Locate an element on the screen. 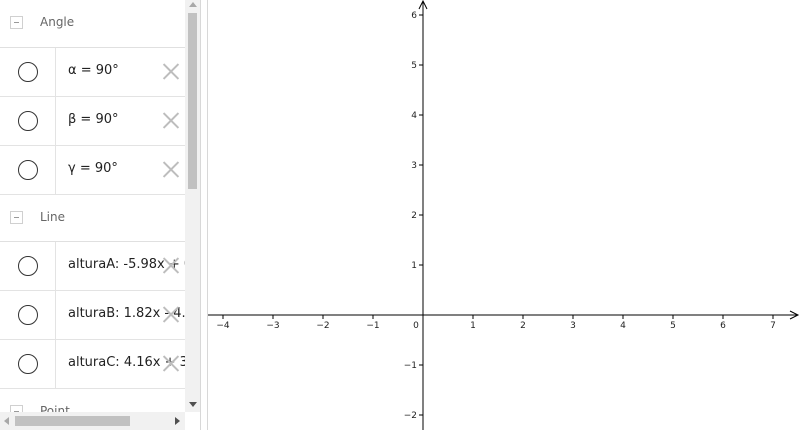  y-tick-label: 1 is located at coordinates (414, 266).